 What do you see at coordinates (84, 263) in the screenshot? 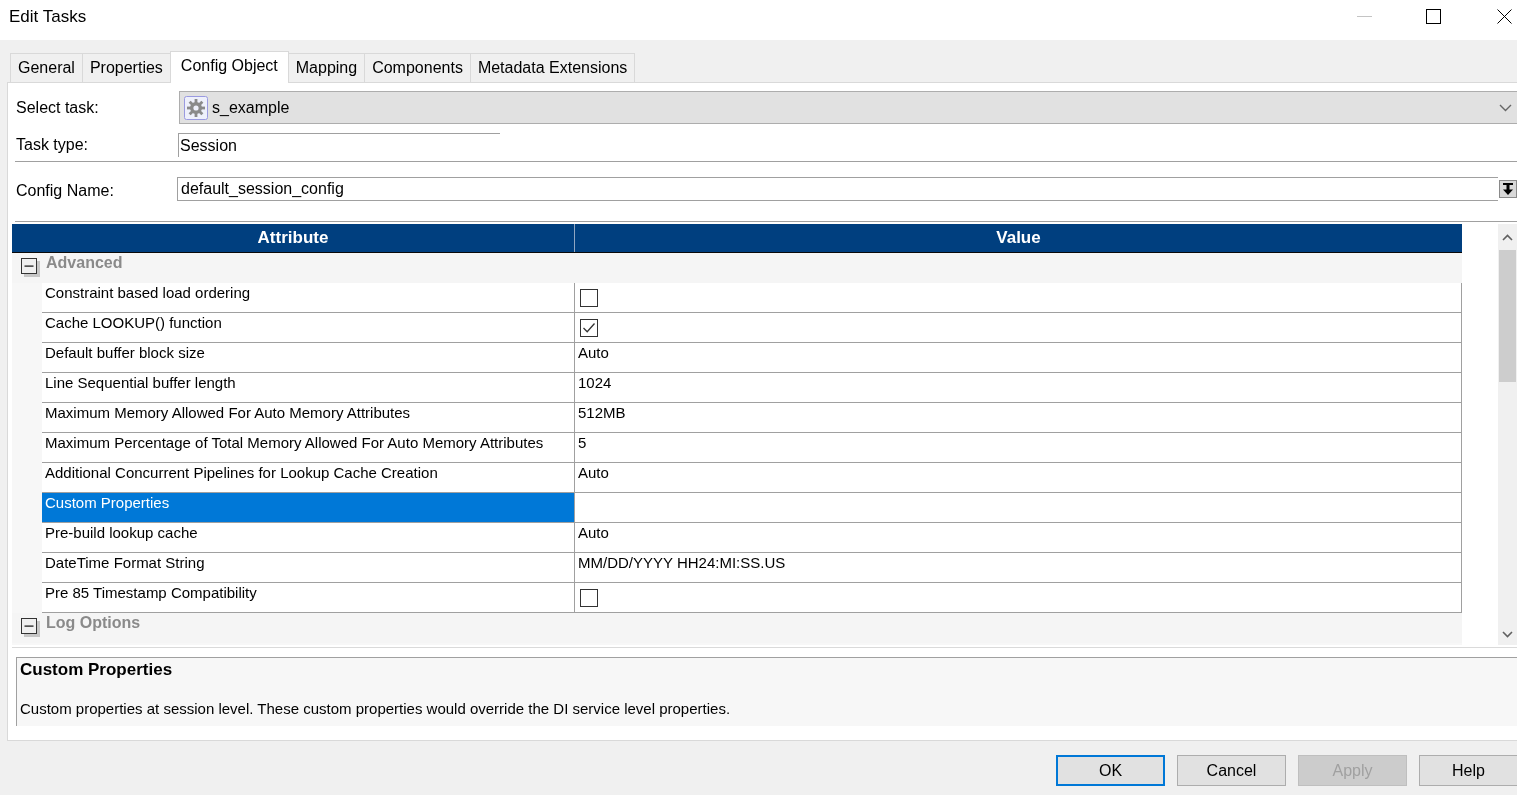
I see `group-name: Advanced` at bounding box center [84, 263].